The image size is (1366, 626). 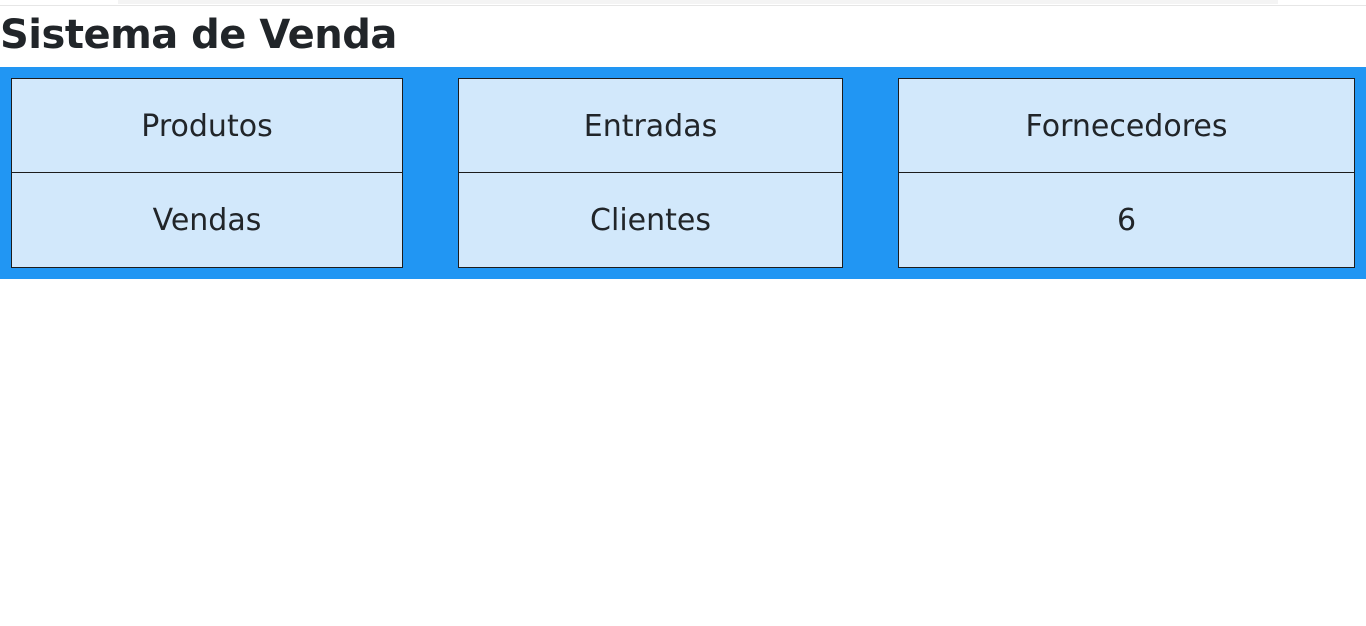 I want to click on top-divider, so click(x=683, y=5).